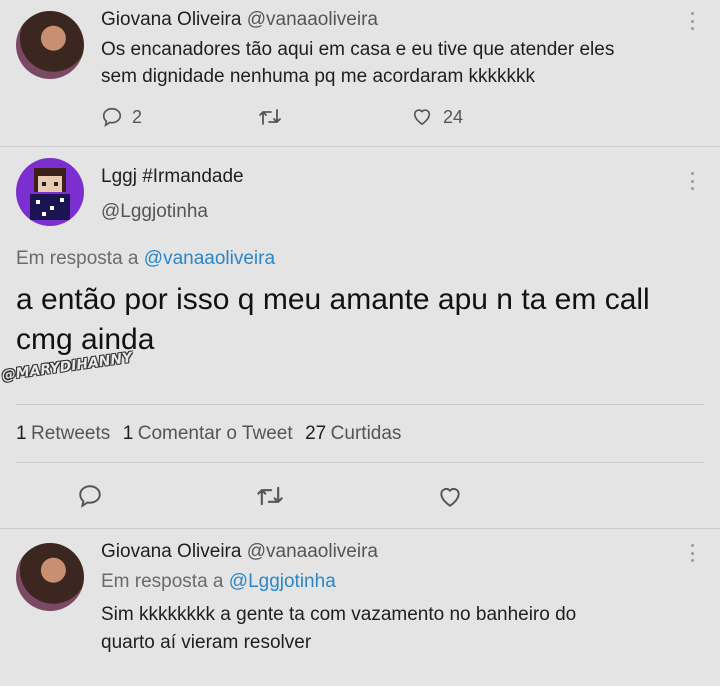 The width and height of the screenshot is (720, 686). I want to click on comments-count: 1, so click(128, 433).